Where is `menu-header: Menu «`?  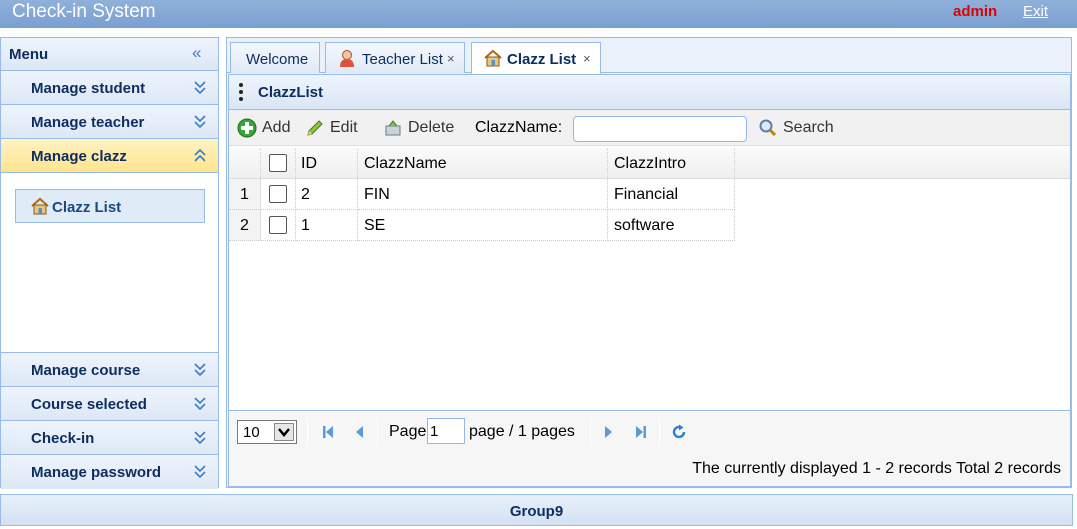 menu-header: Menu « is located at coordinates (109, 54).